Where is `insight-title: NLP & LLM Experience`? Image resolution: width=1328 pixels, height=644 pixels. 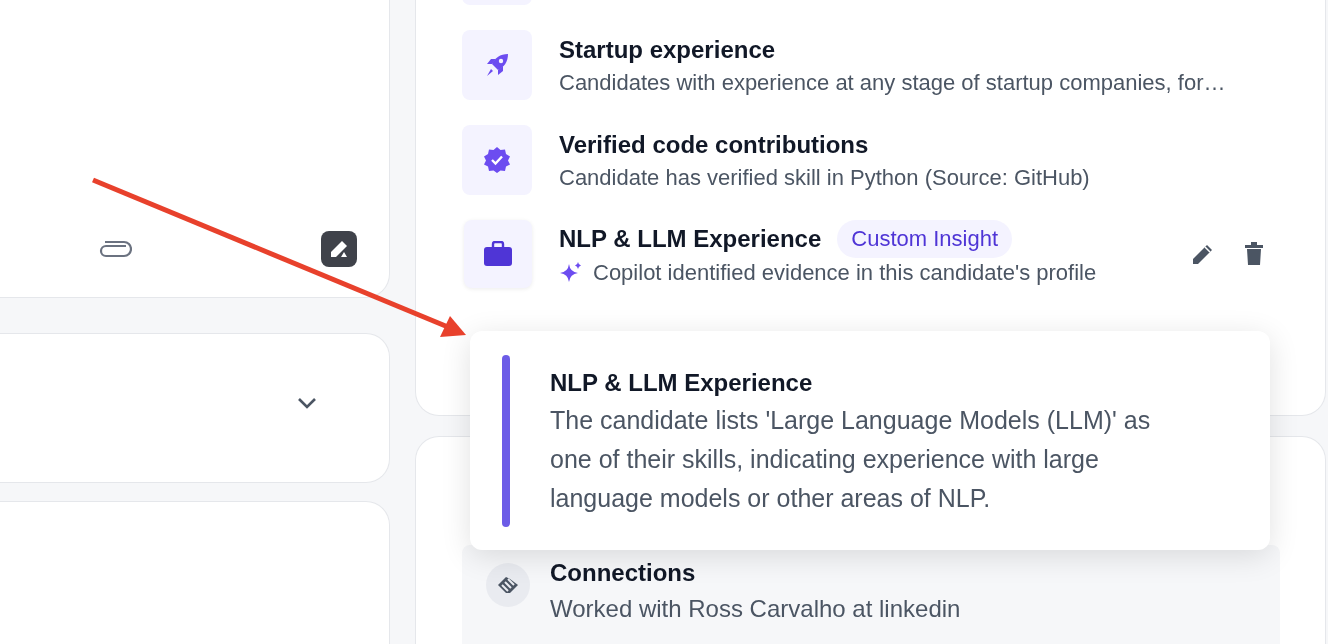 insight-title: NLP & LLM Experience is located at coordinates (690, 239).